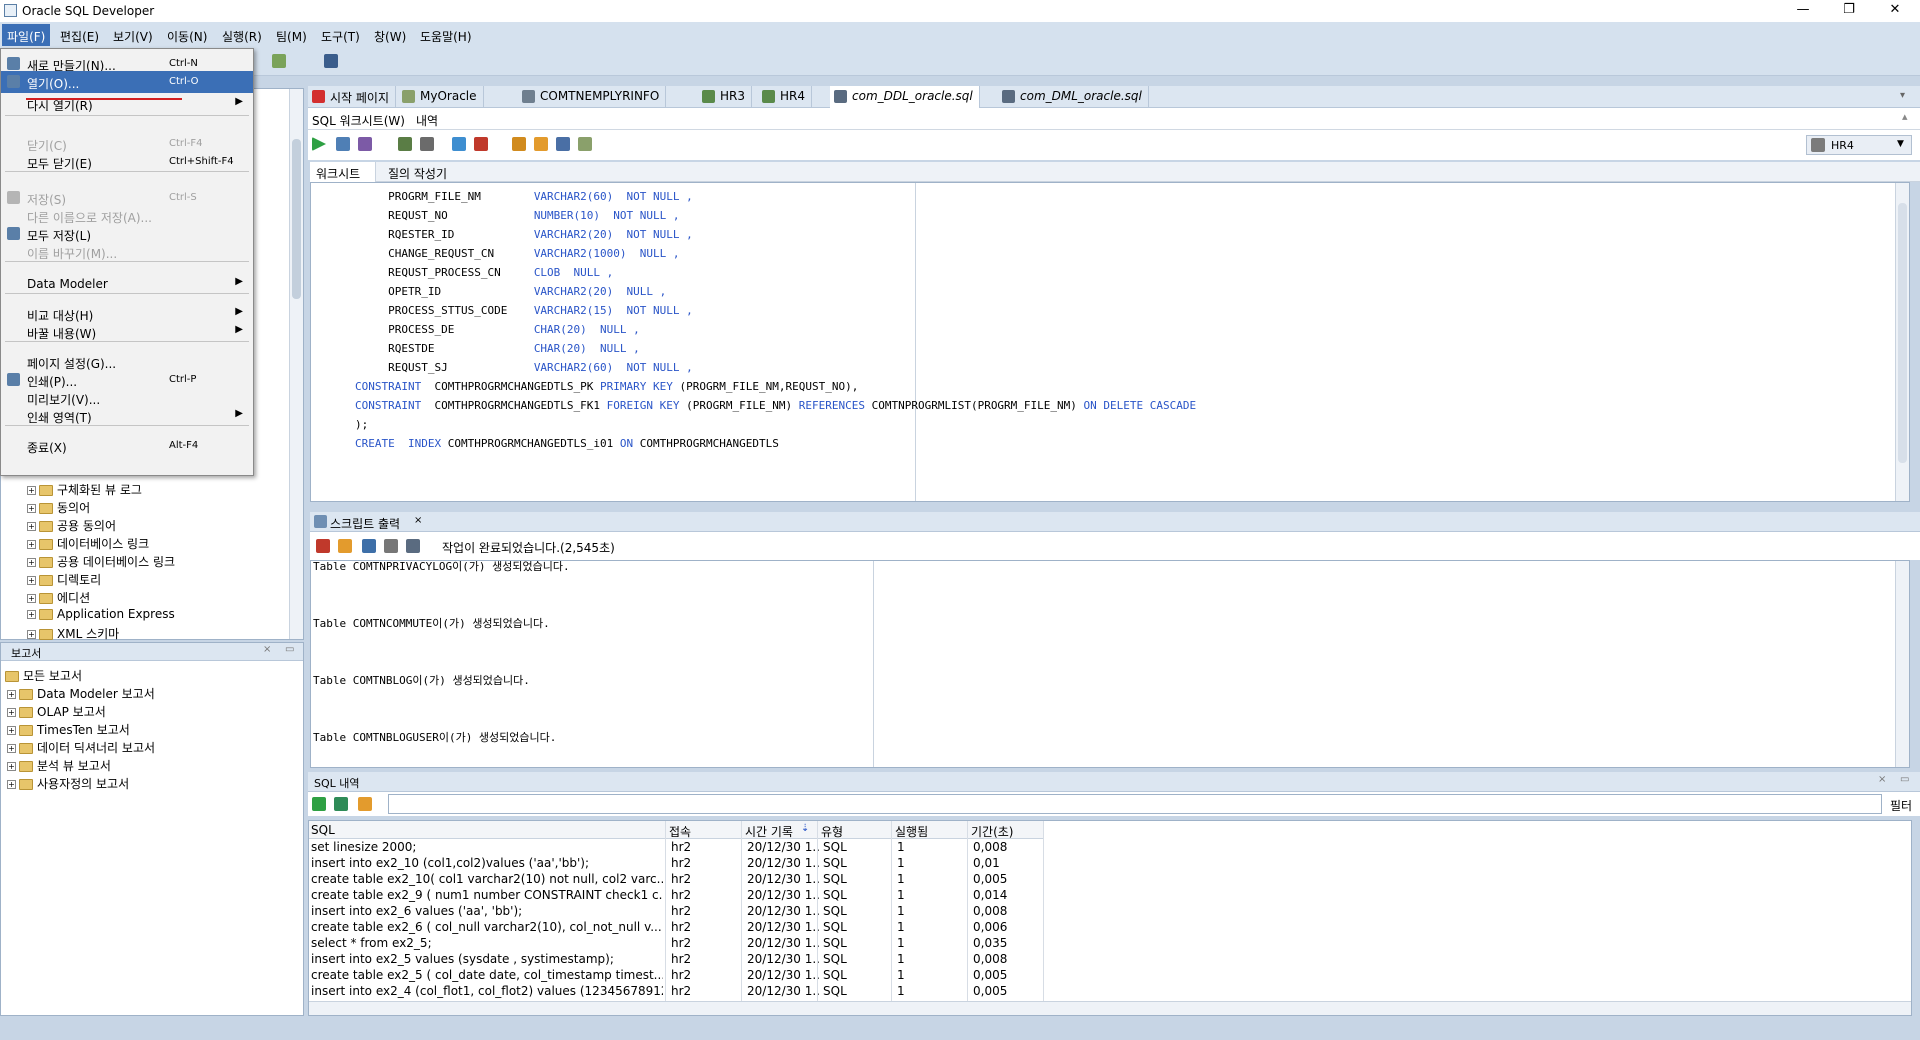  I want to click on editor-tab: HR3, so click(725, 97).